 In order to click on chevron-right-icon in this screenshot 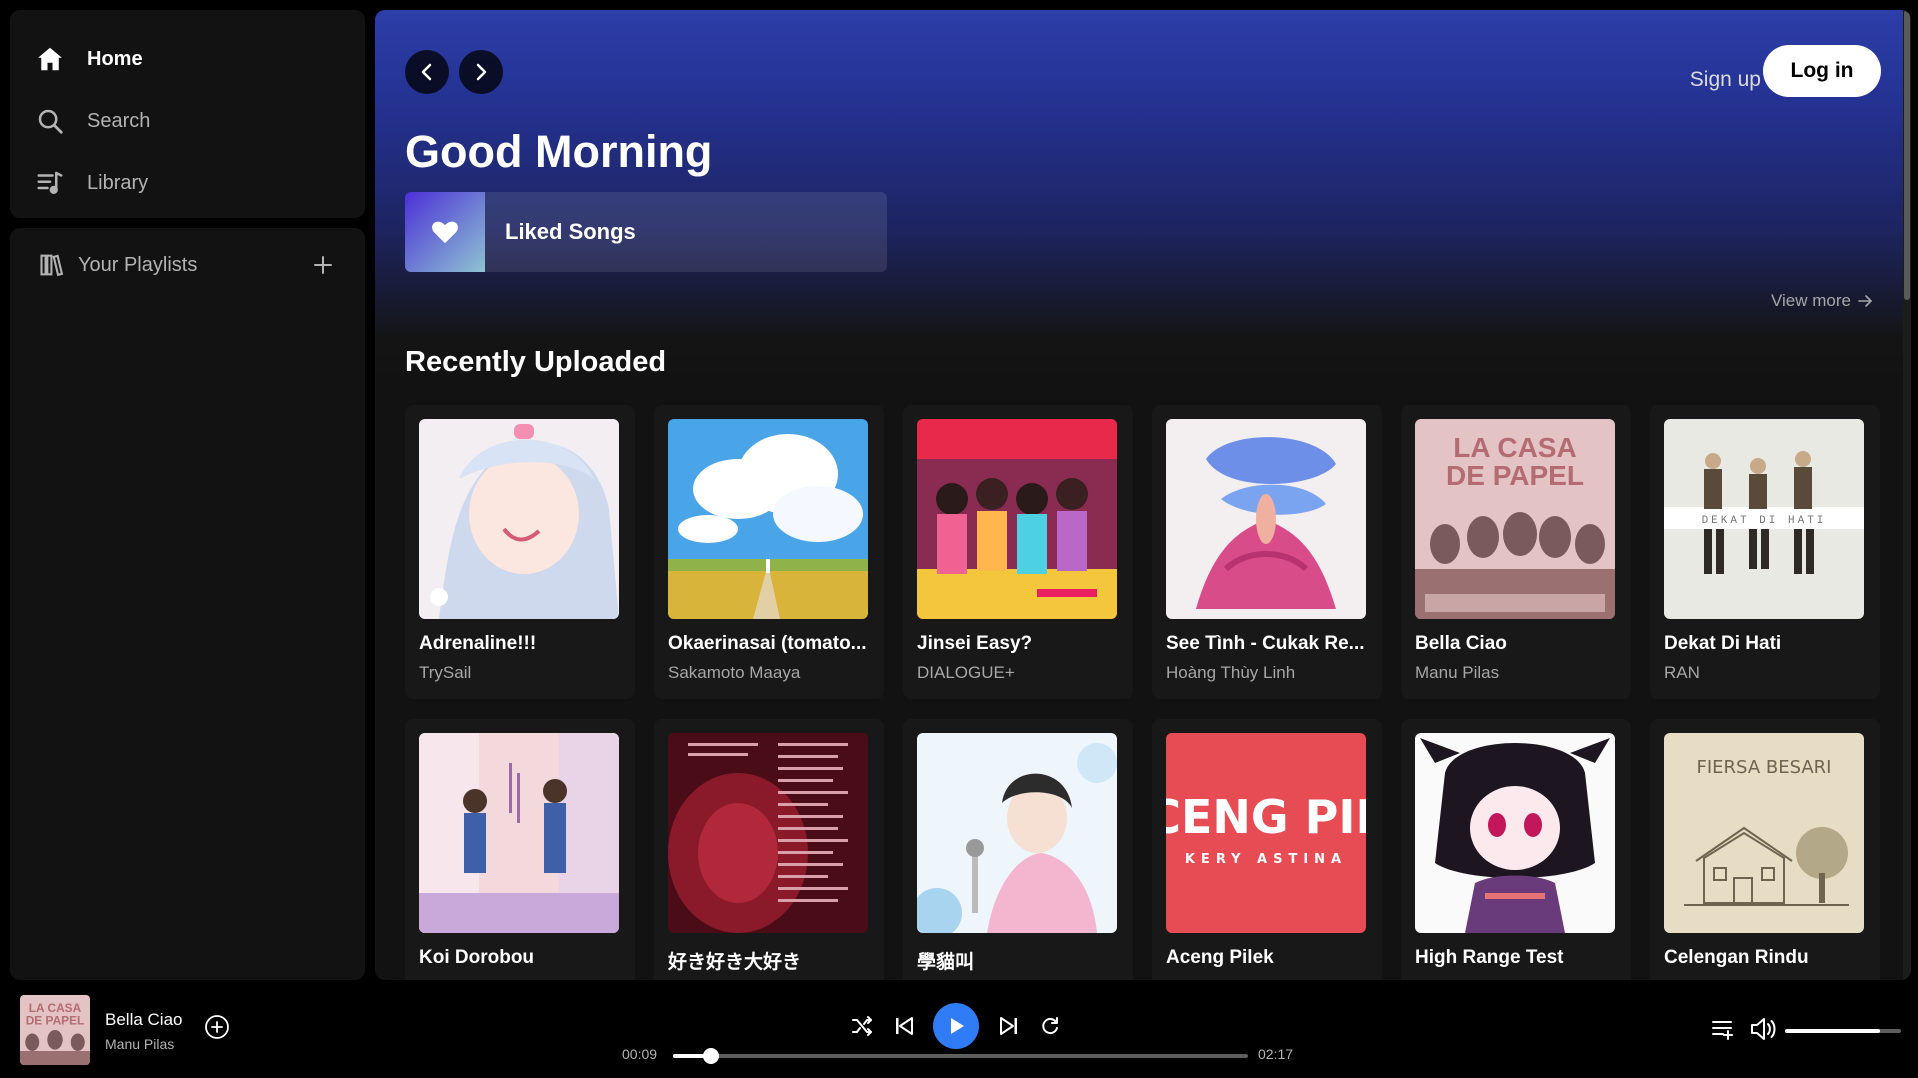, I will do `click(481, 72)`.